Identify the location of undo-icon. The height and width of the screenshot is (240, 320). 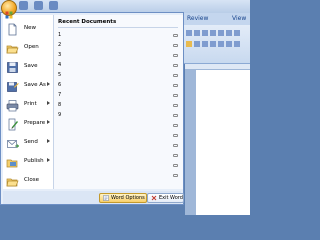
(38, 5).